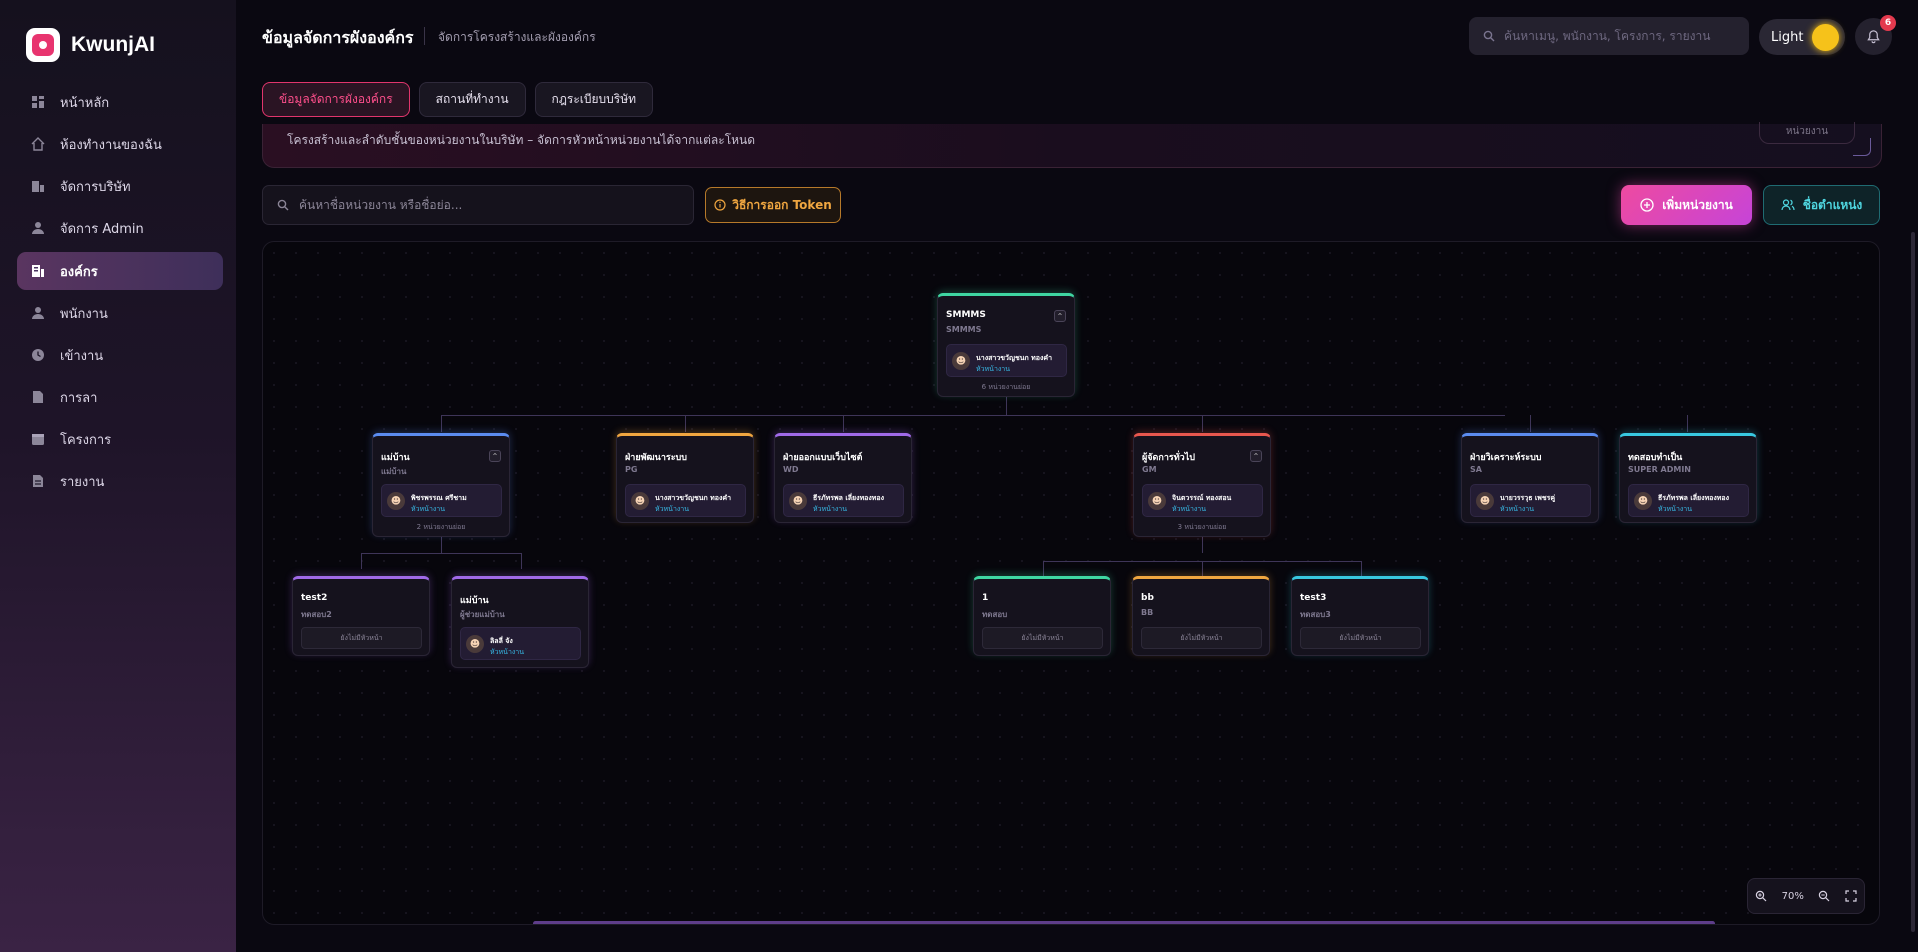  Describe the element at coordinates (120, 144) in the screenshot. I see `sidebar-item-home: ห้องทำงานของฉัน` at that location.